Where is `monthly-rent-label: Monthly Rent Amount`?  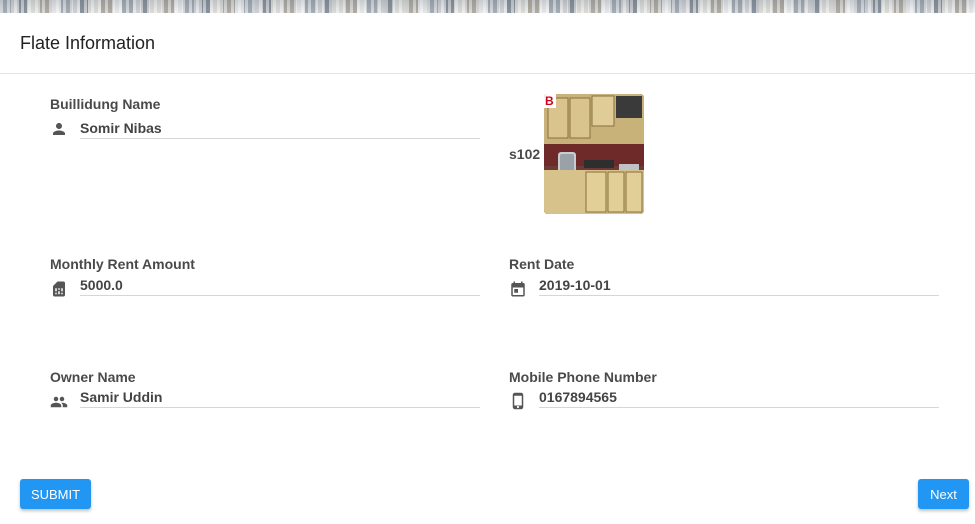 monthly-rent-label: Monthly Rent Amount is located at coordinates (122, 264).